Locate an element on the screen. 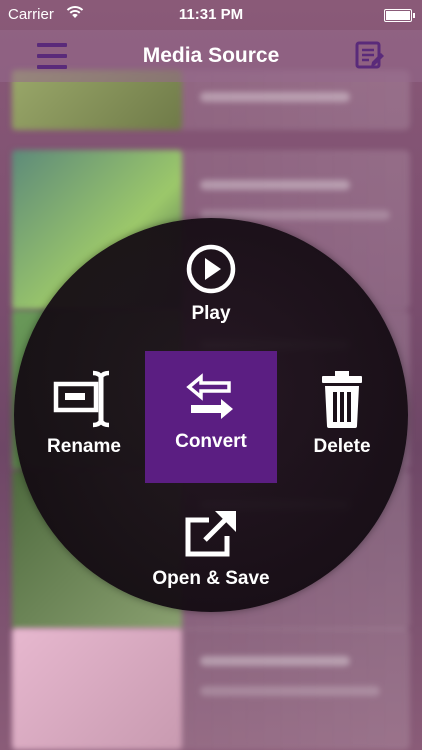  convert-button: Convert is located at coordinates (211, 417).